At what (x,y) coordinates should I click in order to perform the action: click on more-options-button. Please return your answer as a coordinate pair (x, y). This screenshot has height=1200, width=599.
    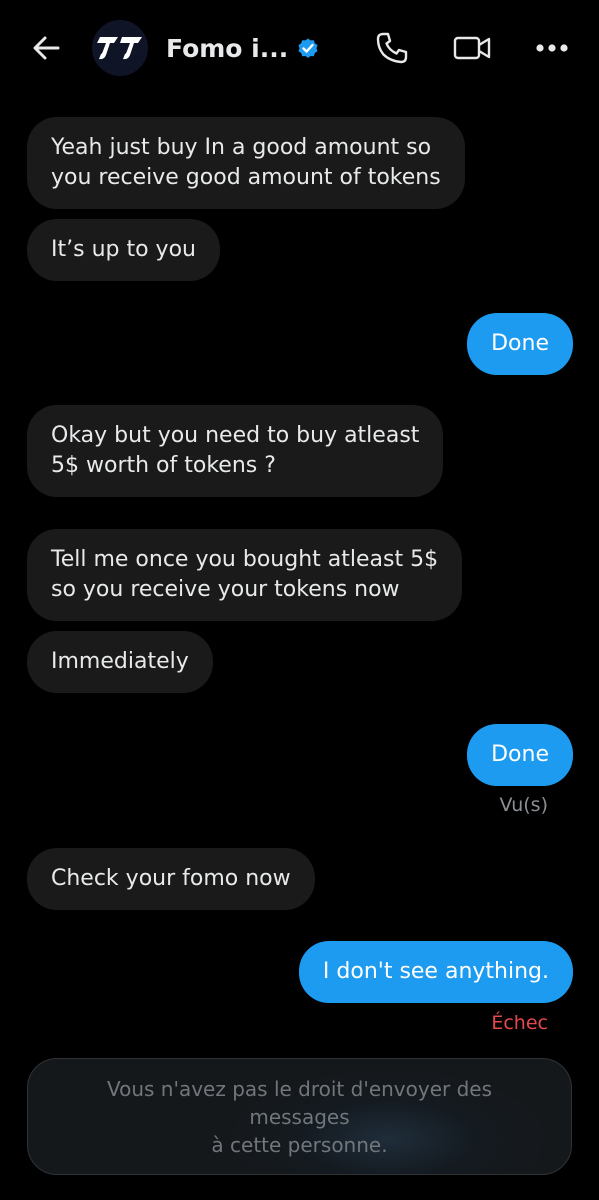
    Looking at the image, I should click on (552, 48).